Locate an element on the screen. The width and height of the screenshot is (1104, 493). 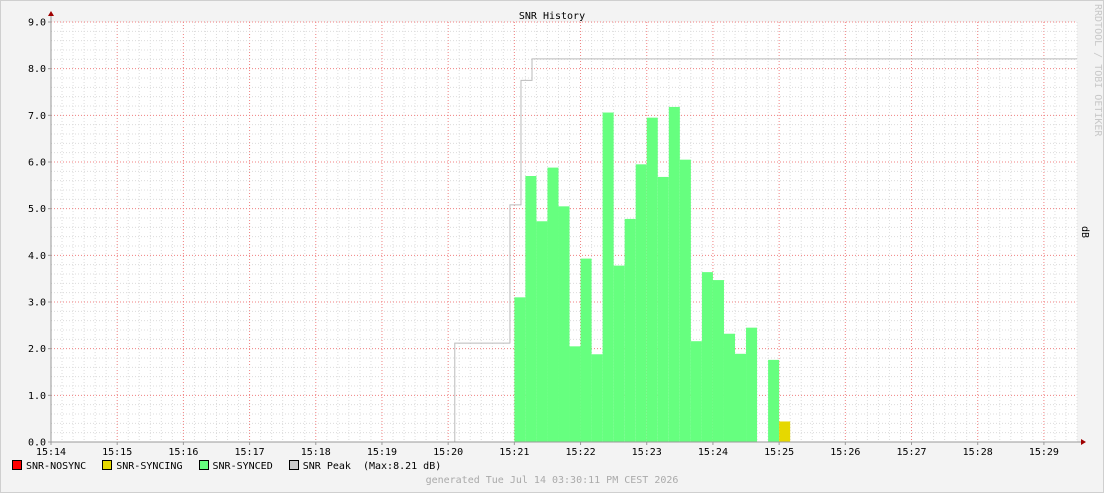
legend-swatch-synced is located at coordinates (203, 465).